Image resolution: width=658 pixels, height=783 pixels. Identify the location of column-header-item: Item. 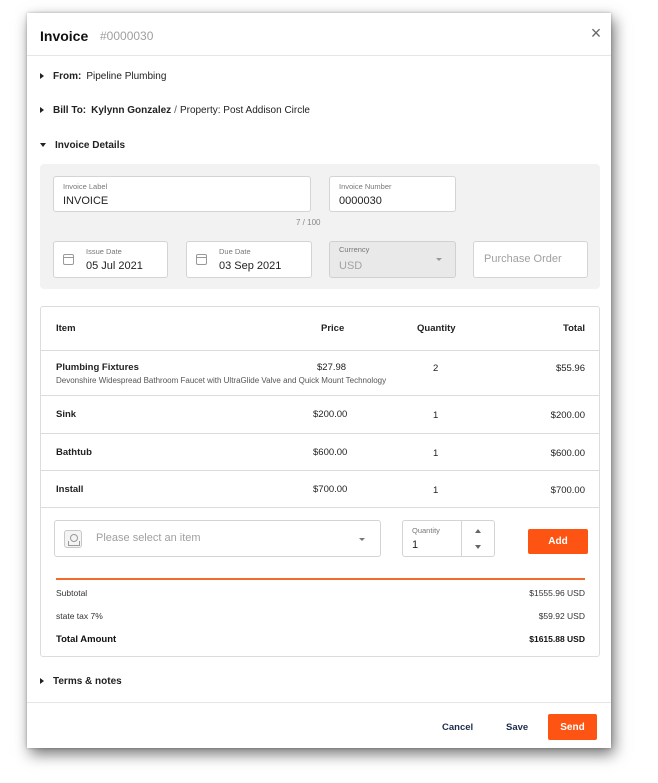
(66, 328).